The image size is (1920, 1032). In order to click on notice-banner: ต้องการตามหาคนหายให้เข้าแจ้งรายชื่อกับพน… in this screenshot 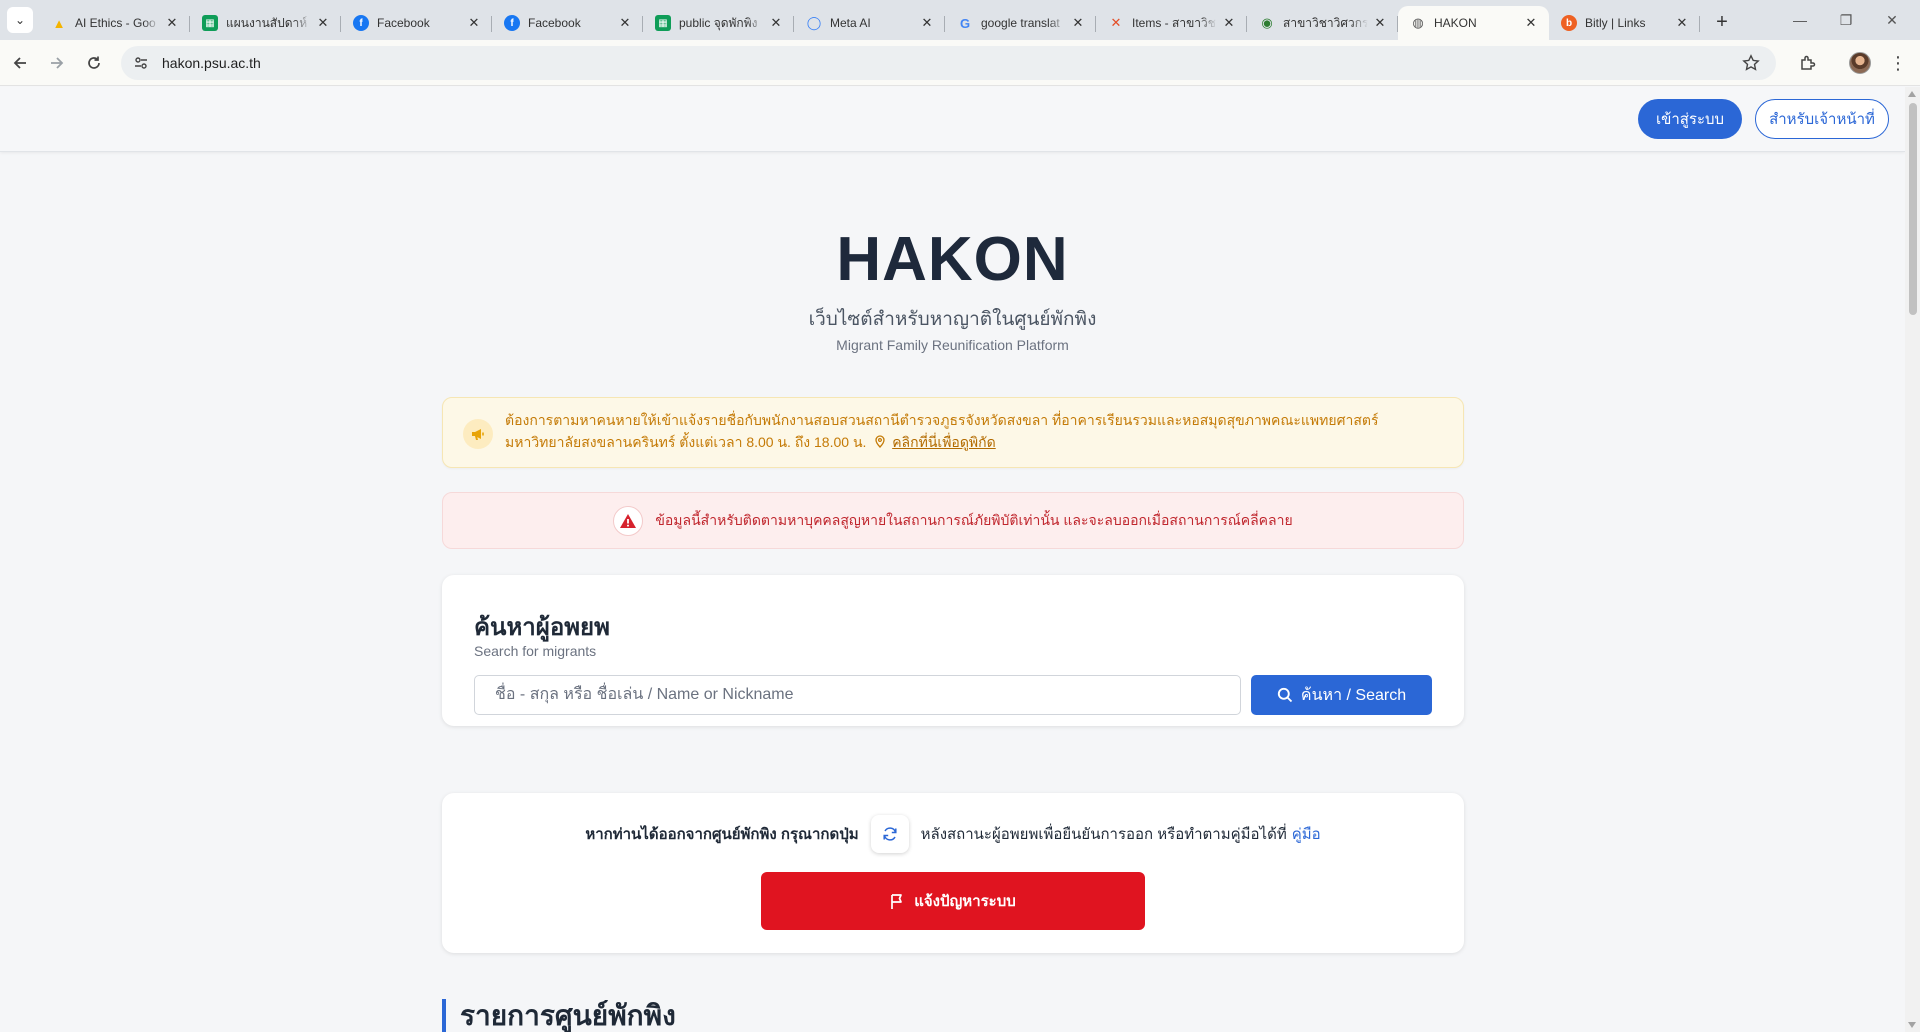, I will do `click(953, 432)`.